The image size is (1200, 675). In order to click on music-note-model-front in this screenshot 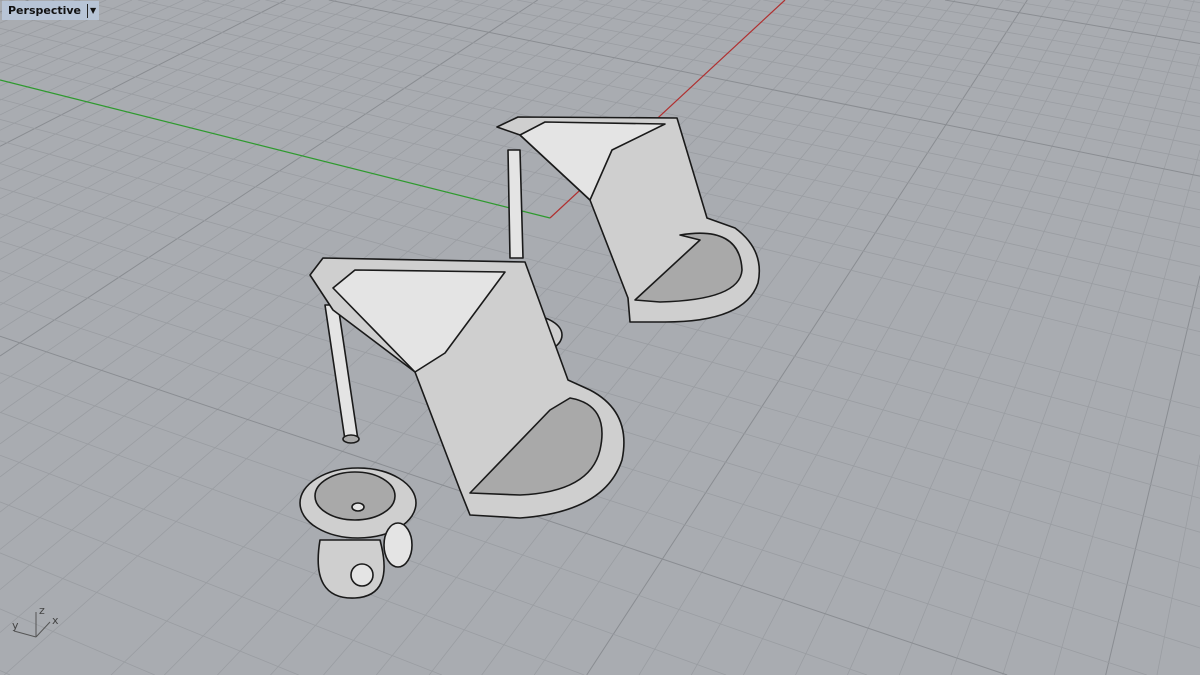, I will do `click(462, 428)`.